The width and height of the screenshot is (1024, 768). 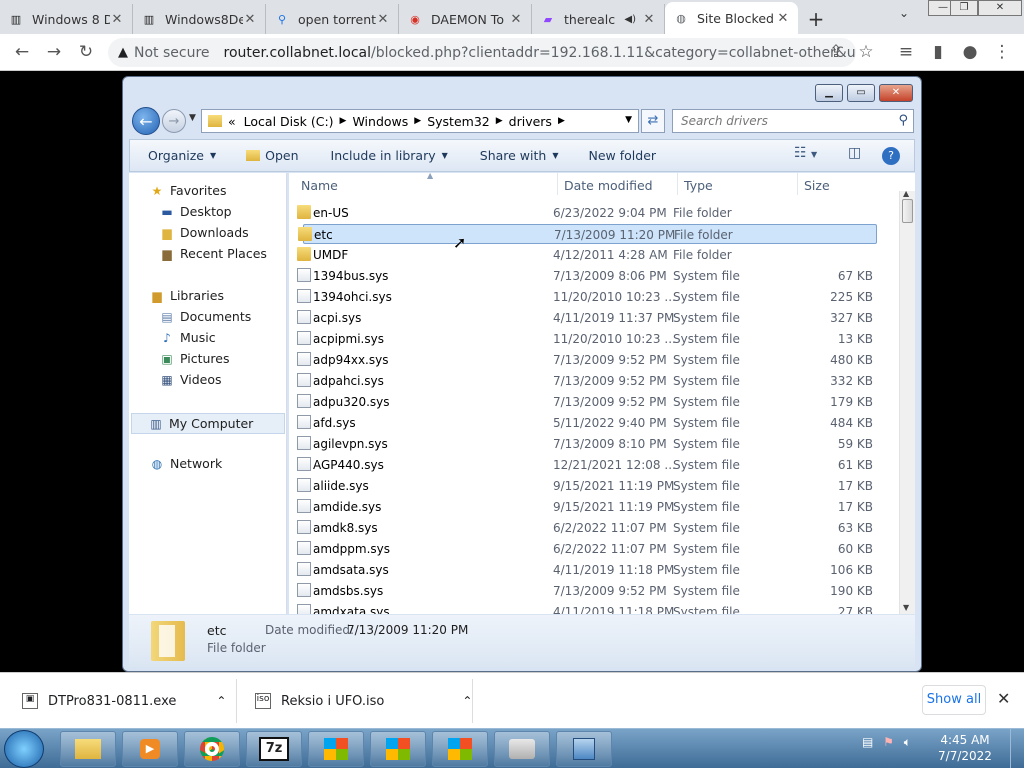 What do you see at coordinates (272, 155) in the screenshot?
I see `open-button: Open` at bounding box center [272, 155].